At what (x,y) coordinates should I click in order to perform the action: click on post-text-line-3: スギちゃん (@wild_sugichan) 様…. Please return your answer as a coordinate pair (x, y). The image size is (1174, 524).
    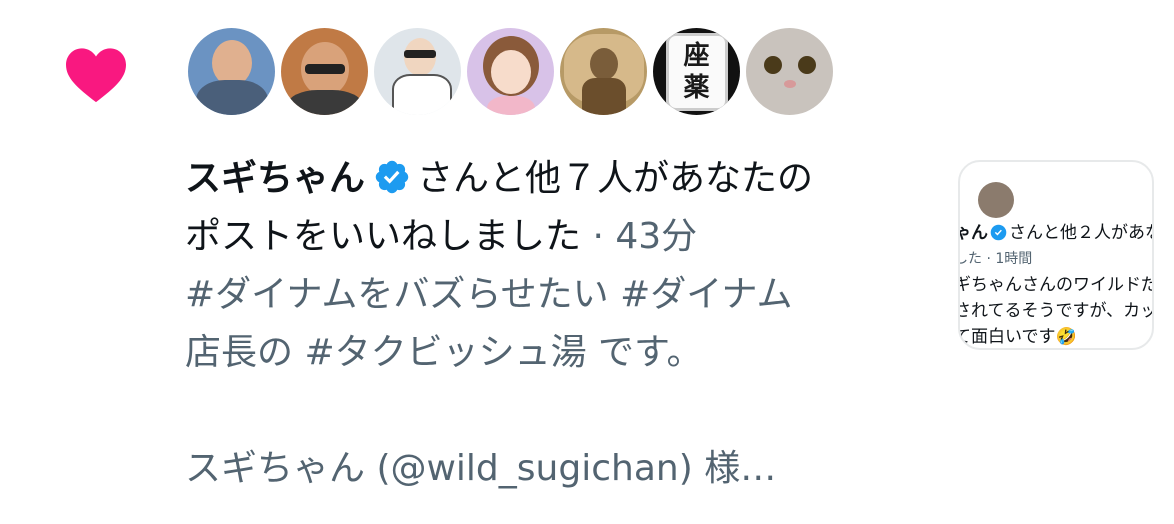
    Looking at the image, I should click on (481, 468).